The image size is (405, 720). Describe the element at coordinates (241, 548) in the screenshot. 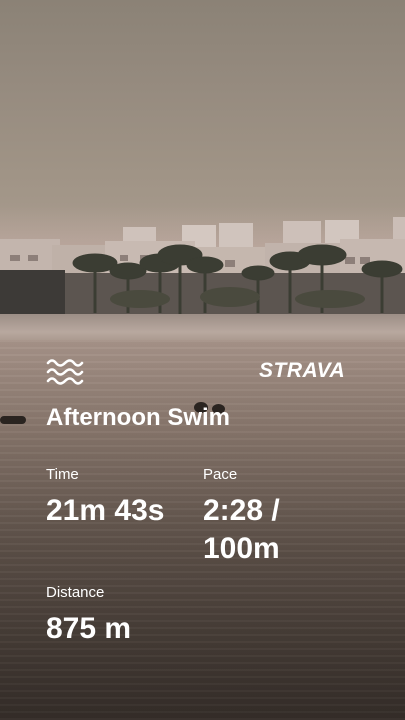

I see `pace-value-line2: 100m` at that location.